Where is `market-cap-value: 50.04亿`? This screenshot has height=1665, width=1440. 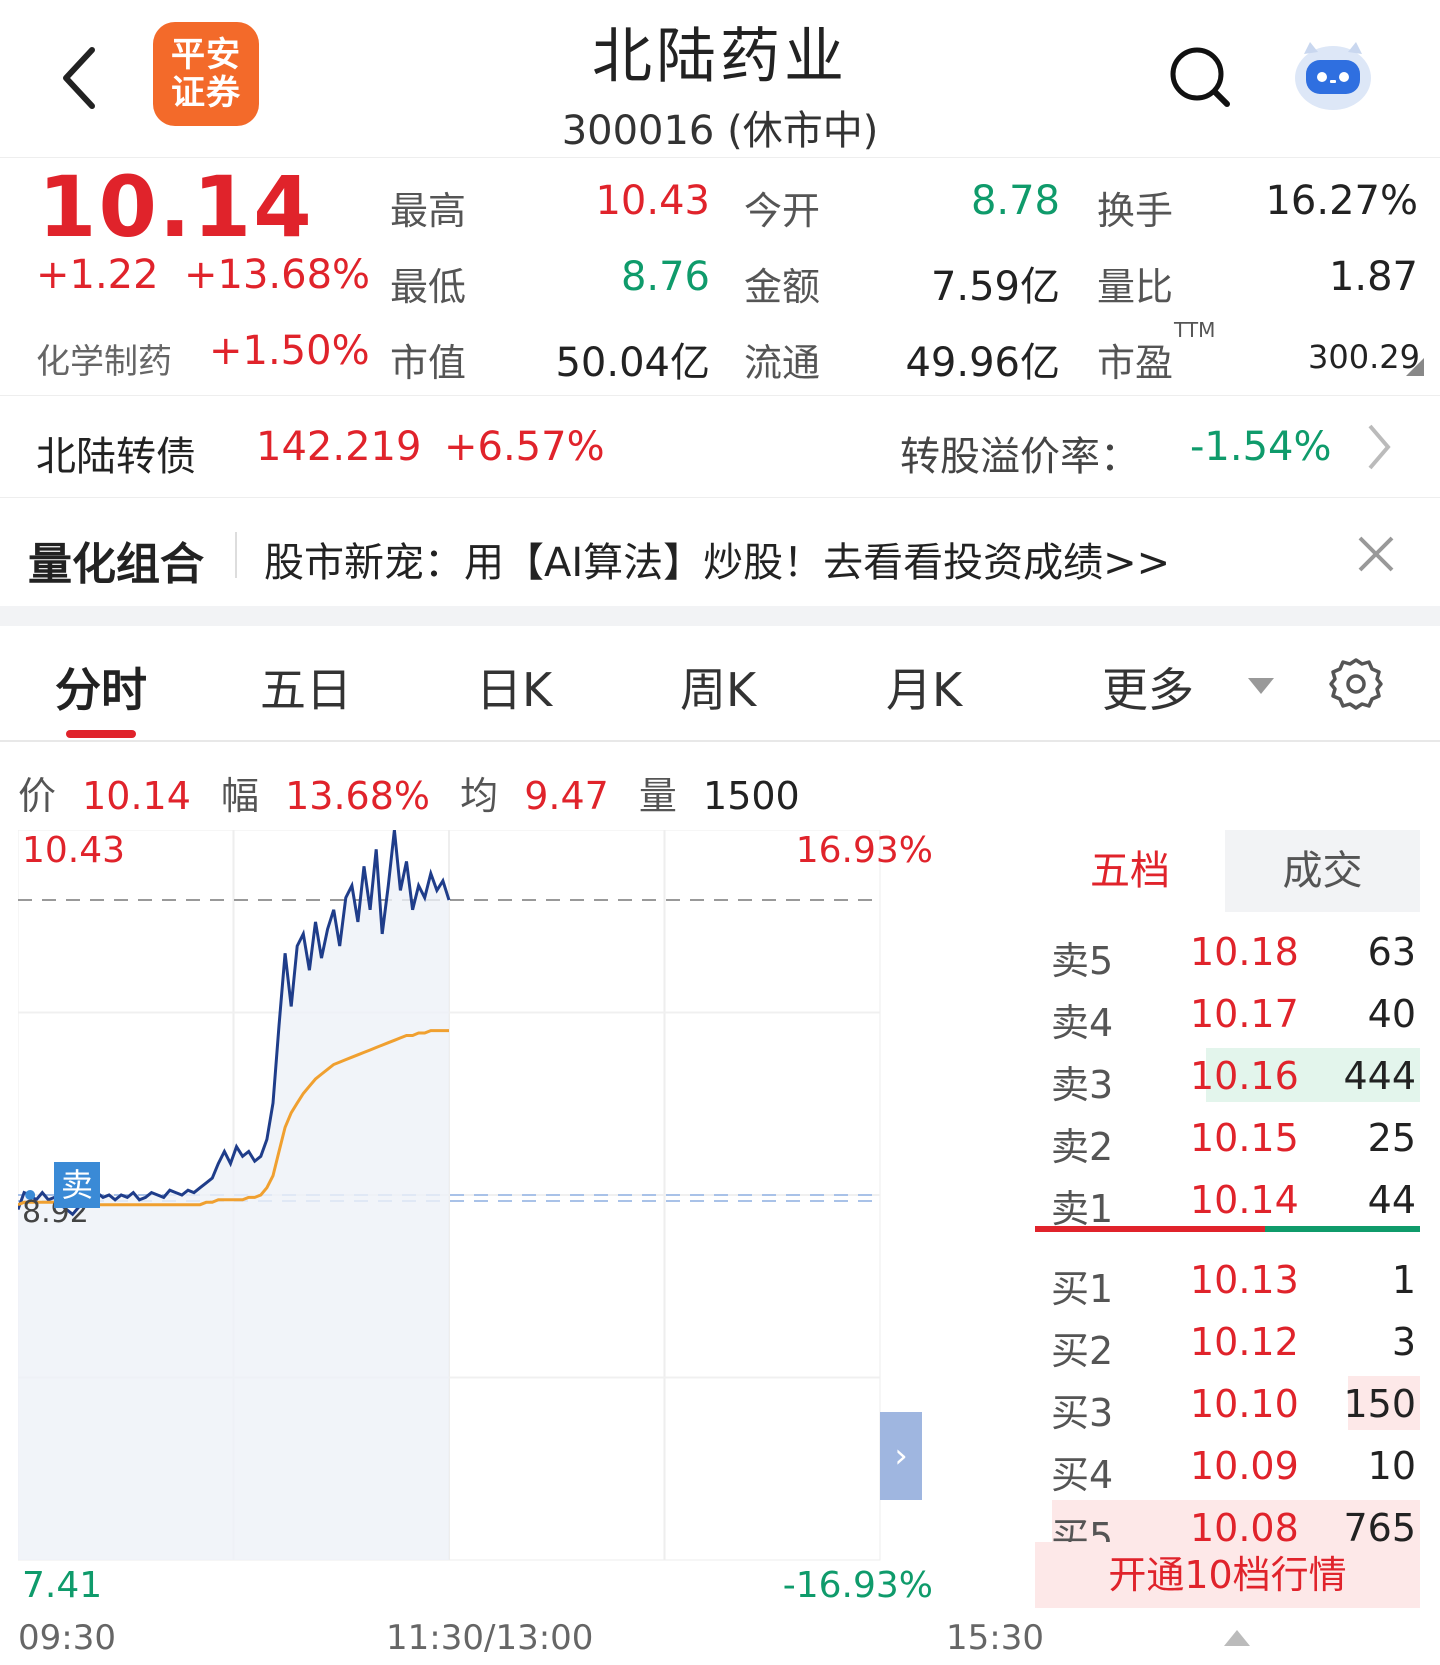 market-cap-value: 50.04亿 is located at coordinates (632, 363).